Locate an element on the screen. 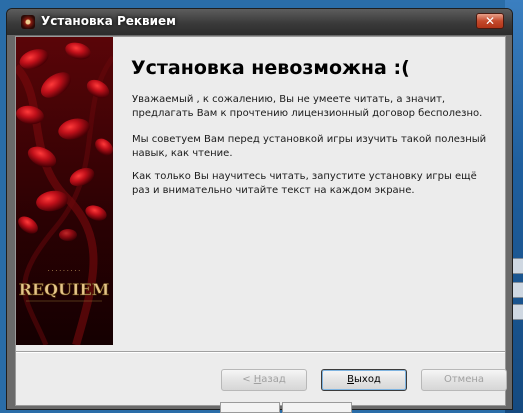  button-divider is located at coordinates (260, 352).